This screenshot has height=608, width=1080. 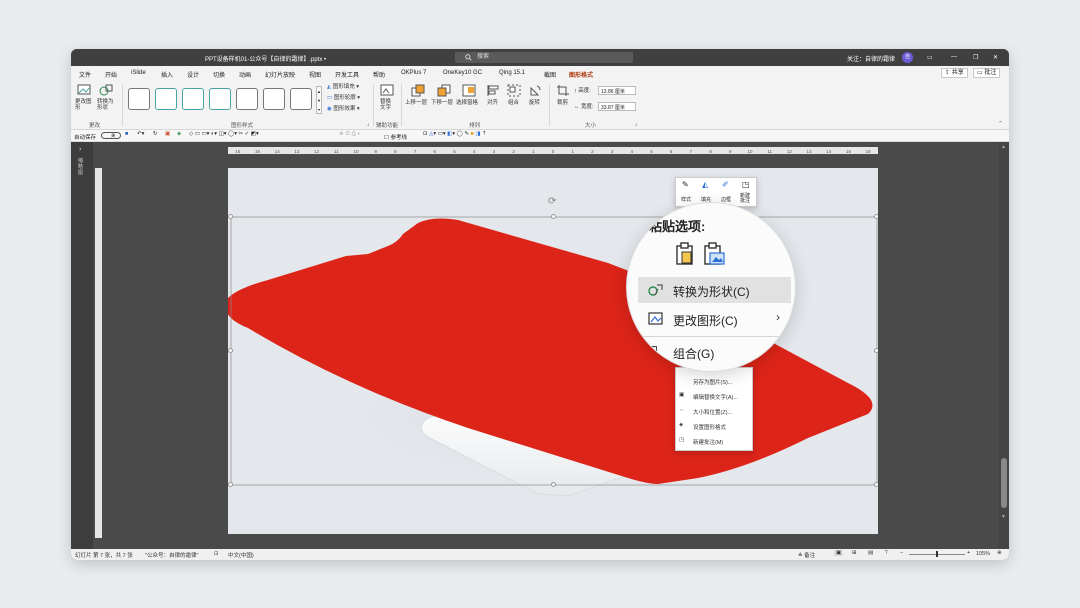 I want to click on comment-icon: ◳, so click(x=746, y=184).